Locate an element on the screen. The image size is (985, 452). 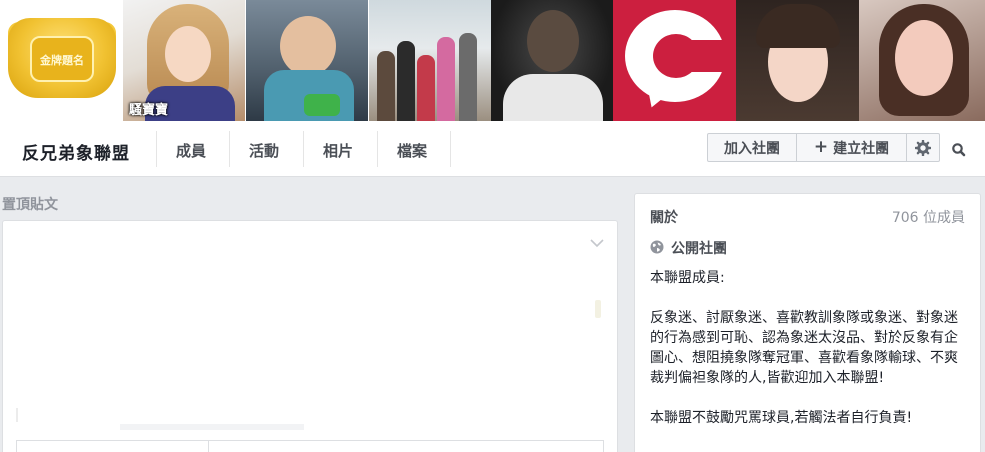
search-icon is located at coordinates (959, 150).